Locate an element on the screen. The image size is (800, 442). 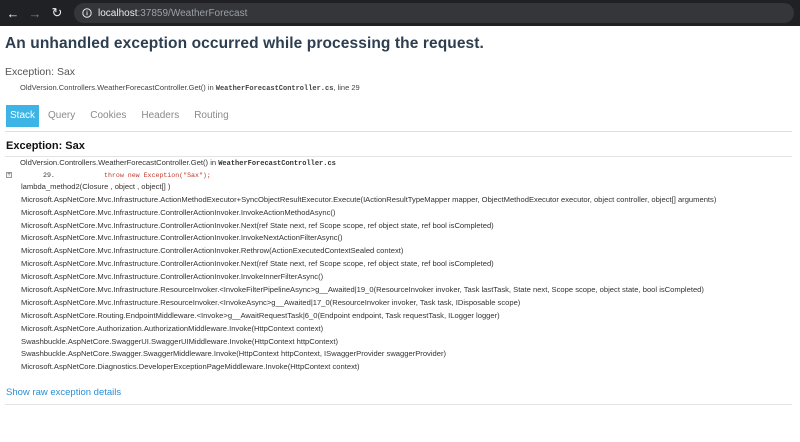
frame-file: WeatherForecastController.cs is located at coordinates (277, 164).